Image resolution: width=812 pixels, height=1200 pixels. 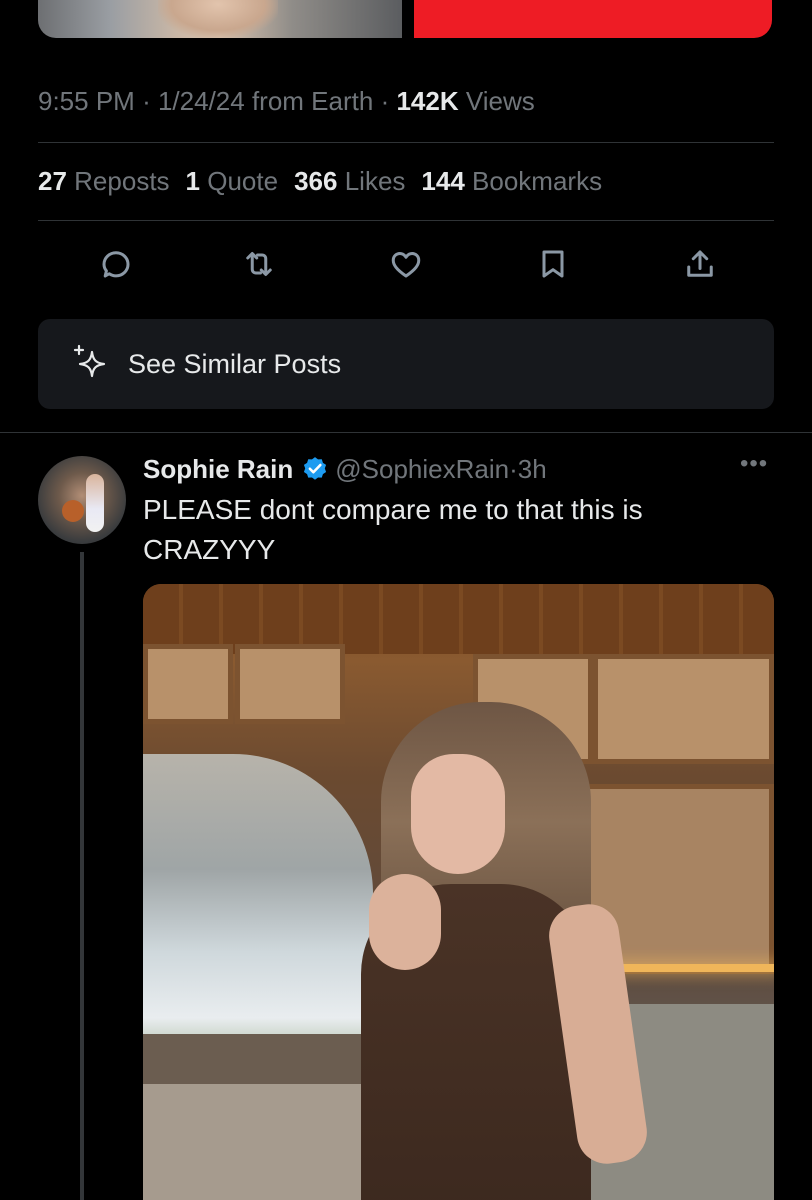 What do you see at coordinates (458, 814) in the screenshot?
I see `photo-person-face` at bounding box center [458, 814].